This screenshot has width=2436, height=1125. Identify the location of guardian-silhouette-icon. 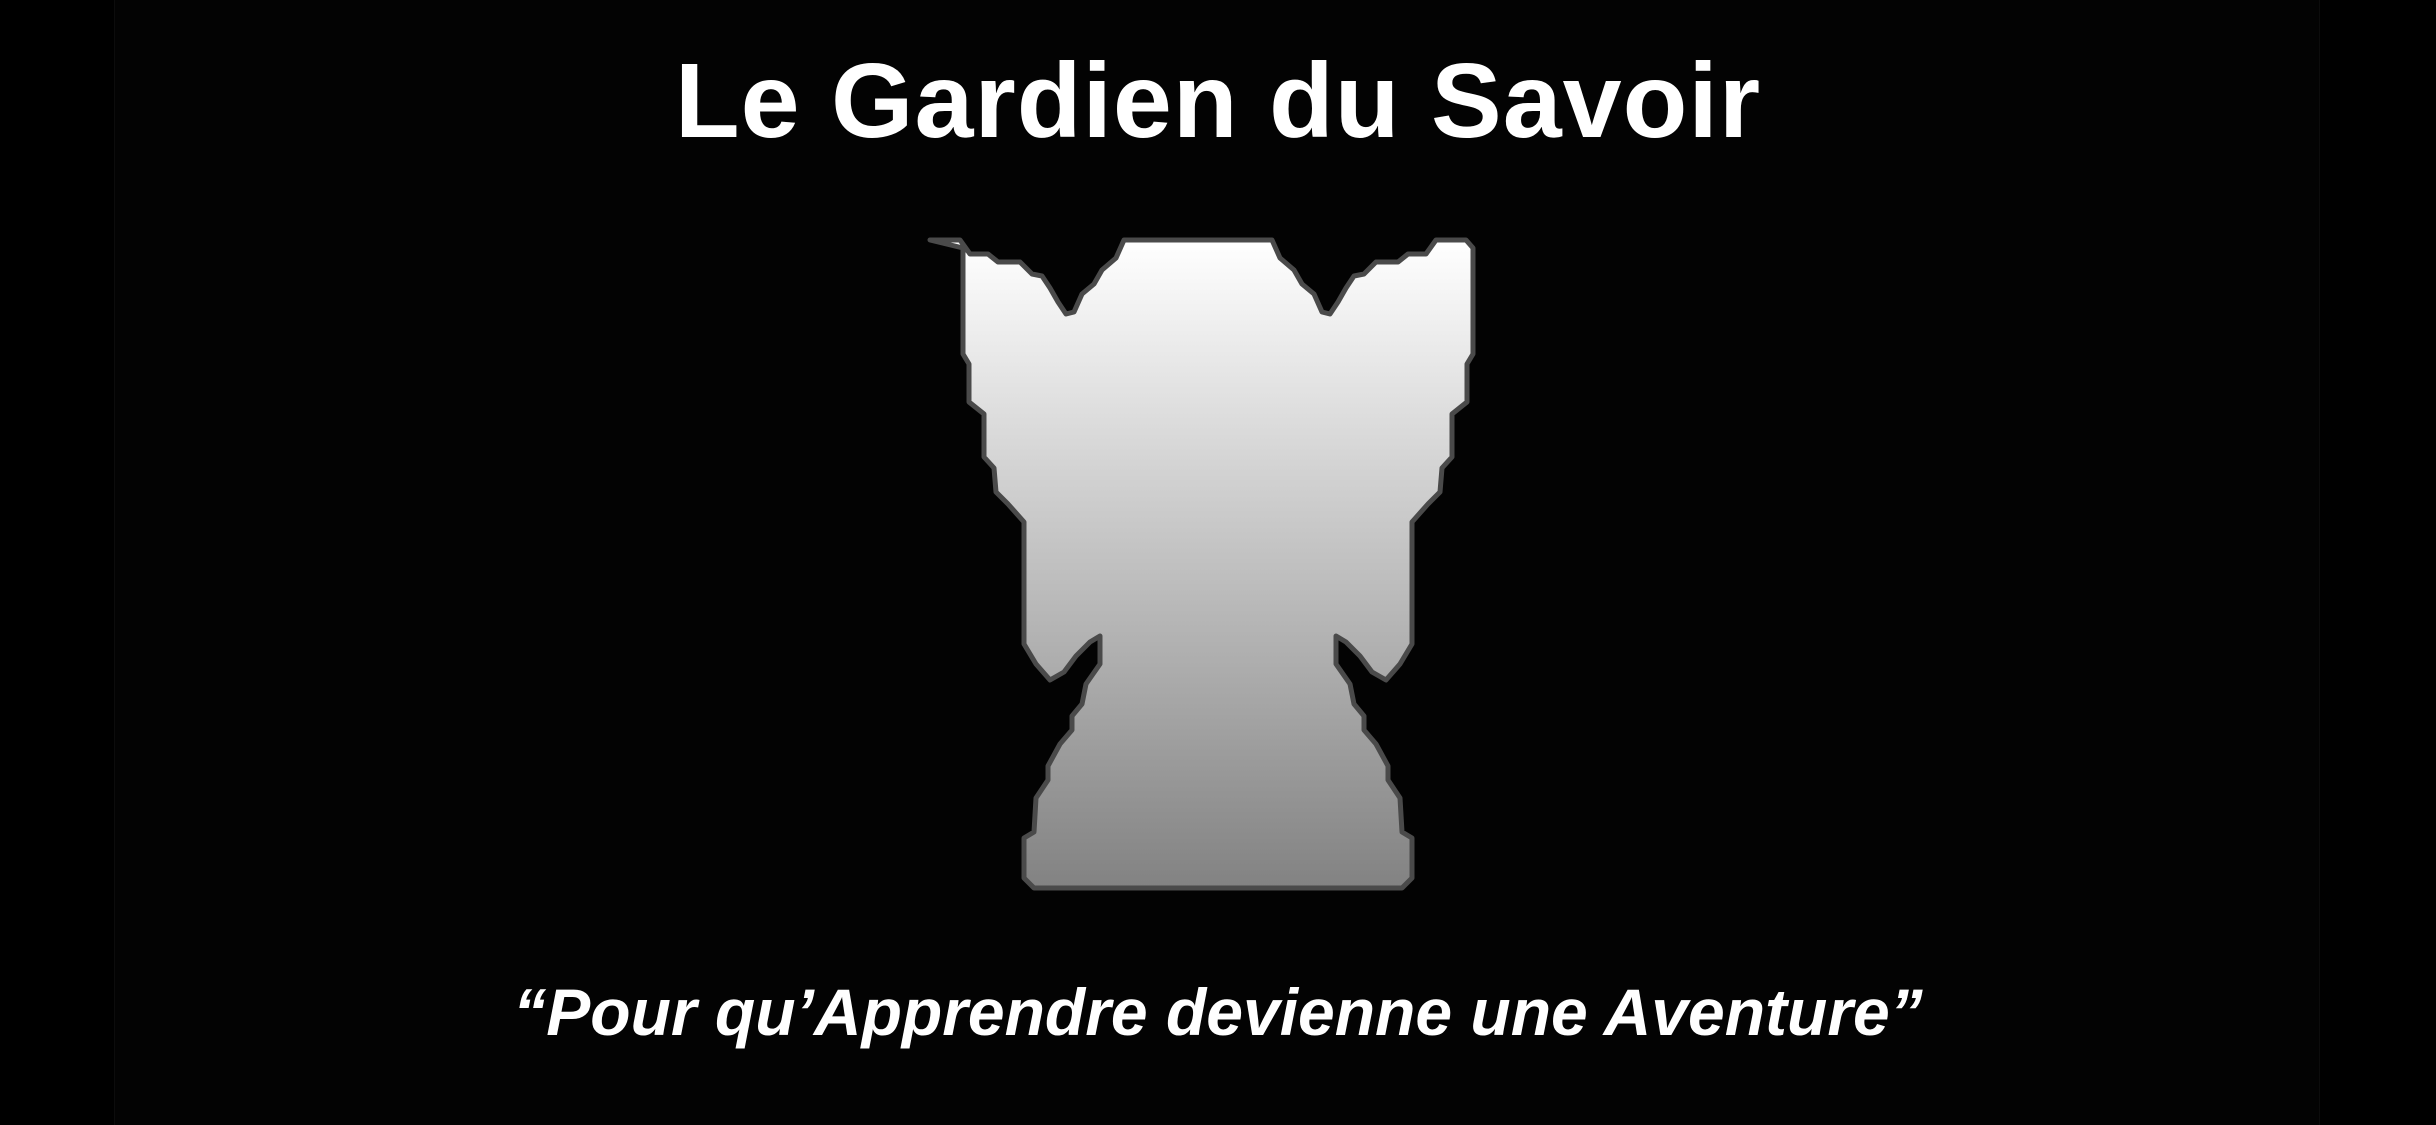
(1218, 562).